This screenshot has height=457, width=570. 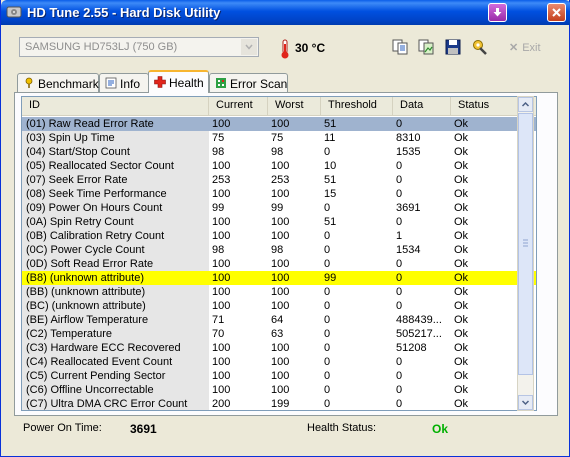 I want to click on close-button, so click(x=556, y=12).